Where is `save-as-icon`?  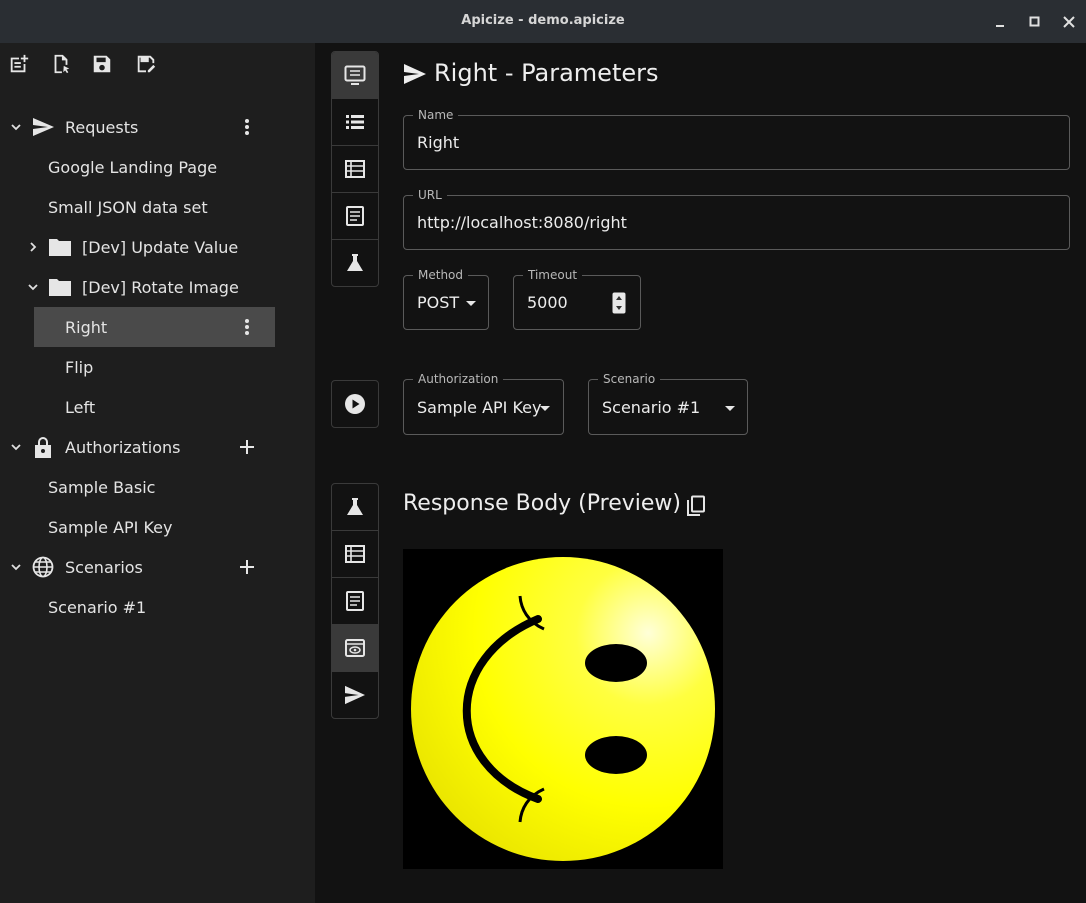
save-as-icon is located at coordinates (146, 64).